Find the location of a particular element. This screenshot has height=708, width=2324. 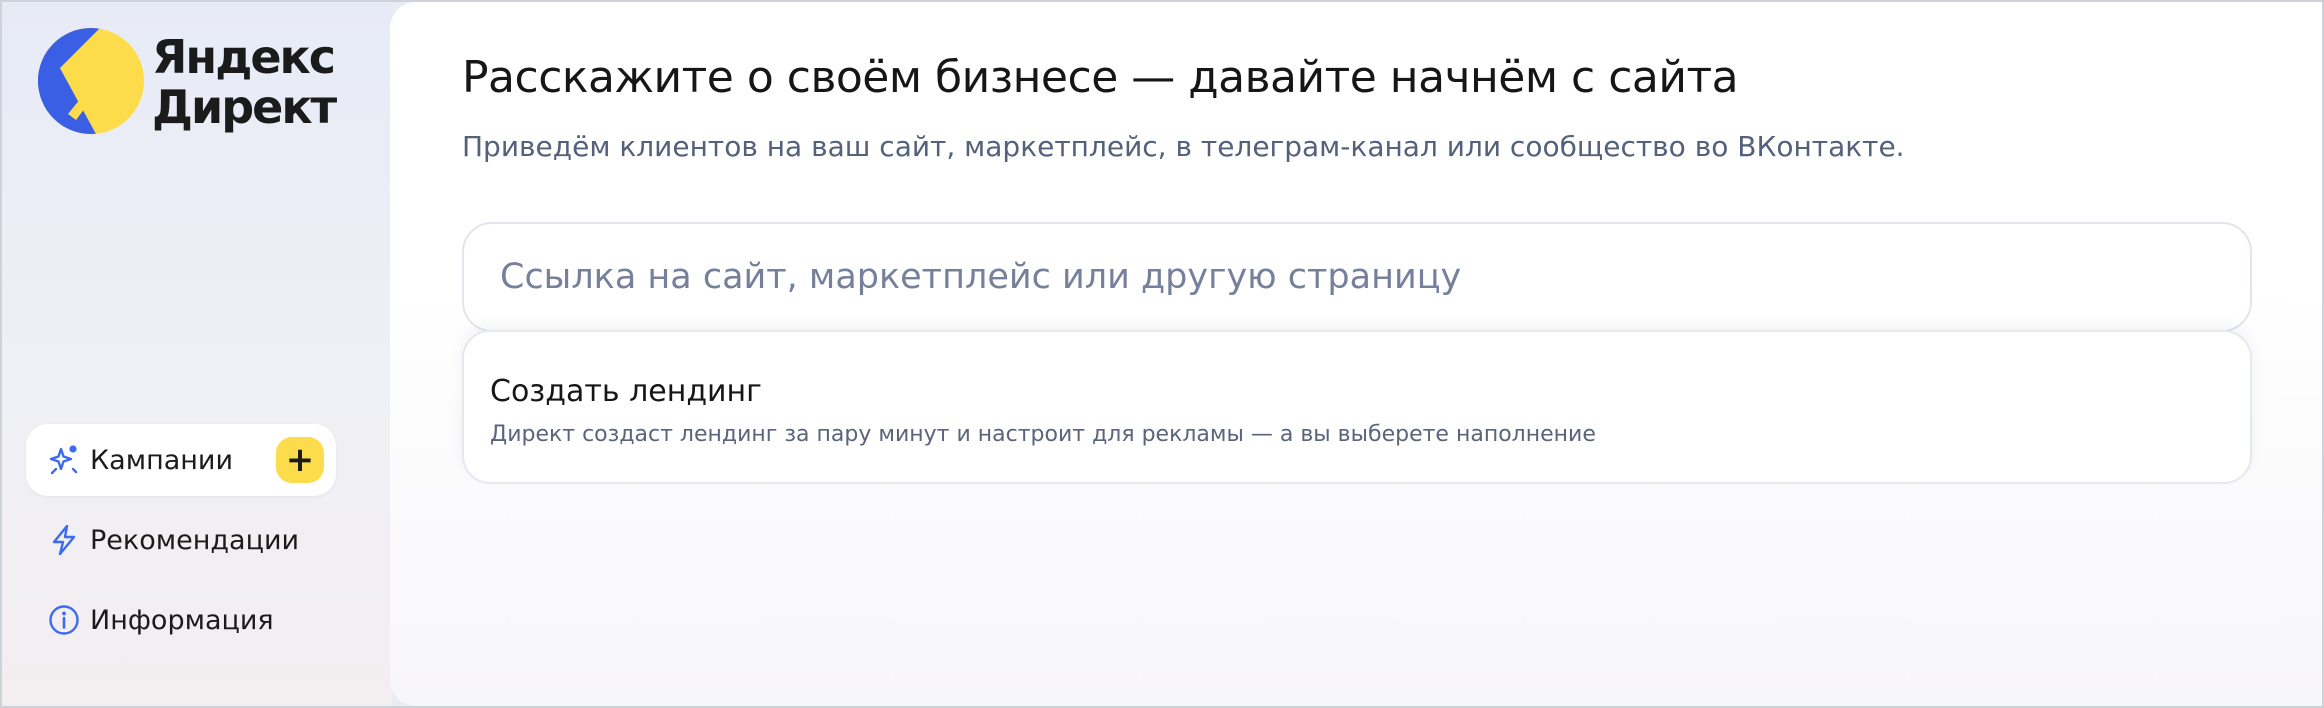

sparkle-stars-icon is located at coordinates (64, 460).